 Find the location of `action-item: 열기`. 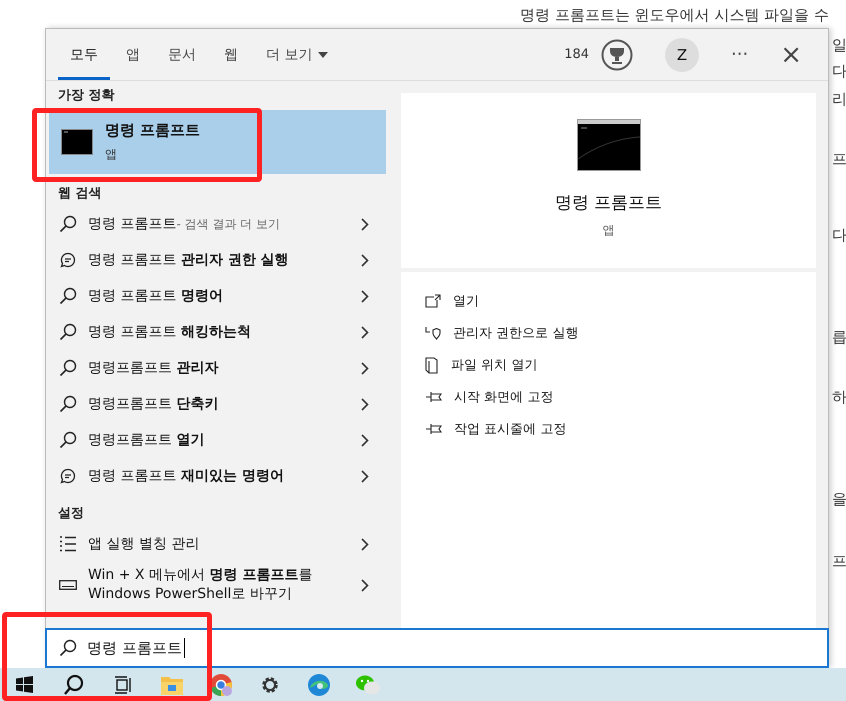

action-item: 열기 is located at coordinates (608, 301).